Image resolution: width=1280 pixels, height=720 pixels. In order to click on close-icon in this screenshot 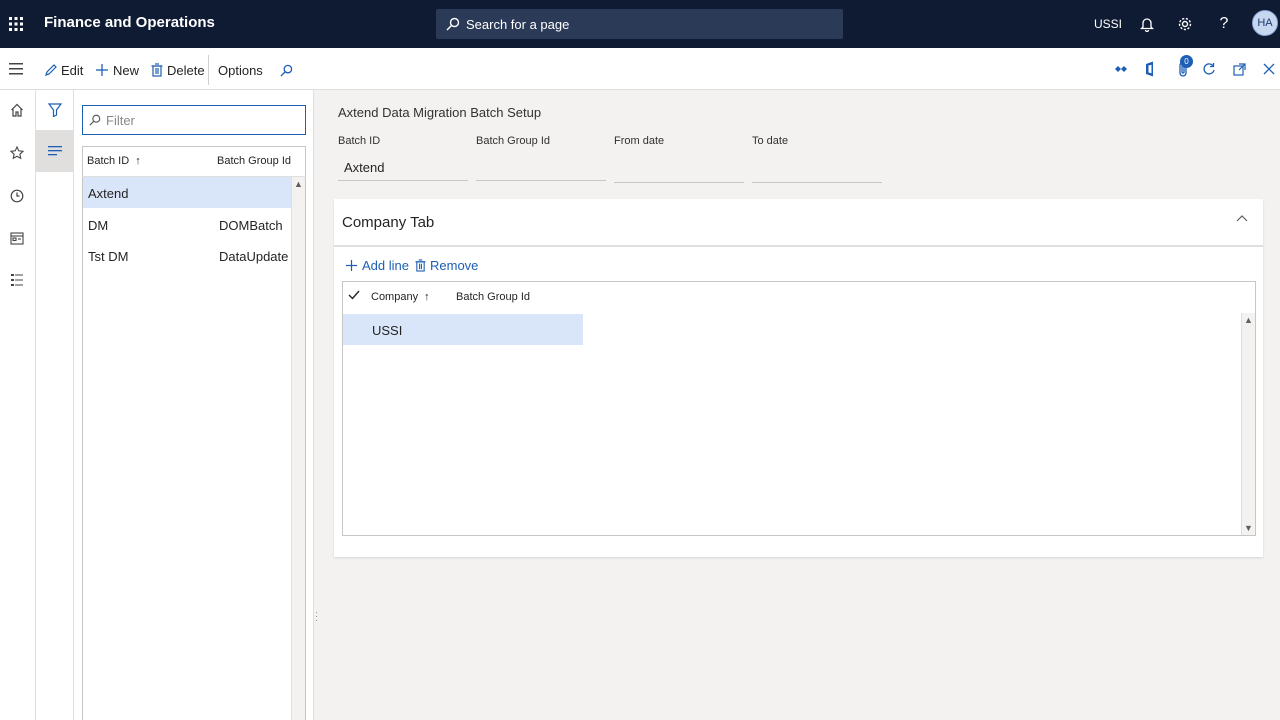, I will do `click(1269, 69)`.